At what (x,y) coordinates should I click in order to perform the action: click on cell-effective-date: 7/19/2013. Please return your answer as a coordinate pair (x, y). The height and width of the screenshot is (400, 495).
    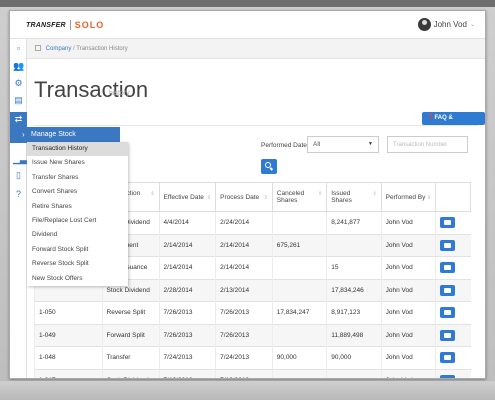
    Looking at the image, I should click on (187, 373).